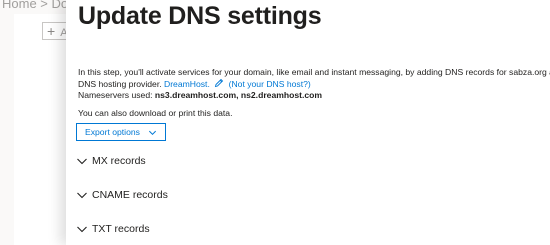 This screenshot has width=550, height=245. I want to click on section-cname-records: CNAME records, so click(122, 195).